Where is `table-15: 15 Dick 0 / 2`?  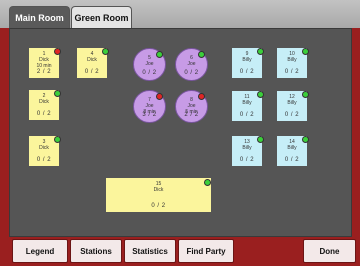
table-15: 15 Dick 0 / 2 is located at coordinates (158, 195).